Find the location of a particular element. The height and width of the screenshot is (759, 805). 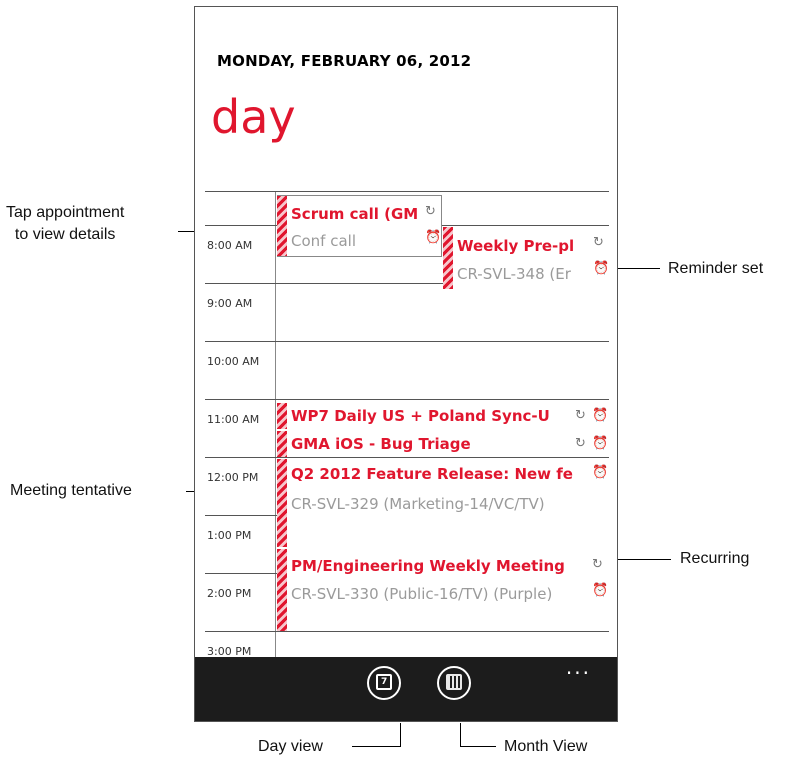

callout-meeting-tentative: Meeting tentative is located at coordinates (71, 490).